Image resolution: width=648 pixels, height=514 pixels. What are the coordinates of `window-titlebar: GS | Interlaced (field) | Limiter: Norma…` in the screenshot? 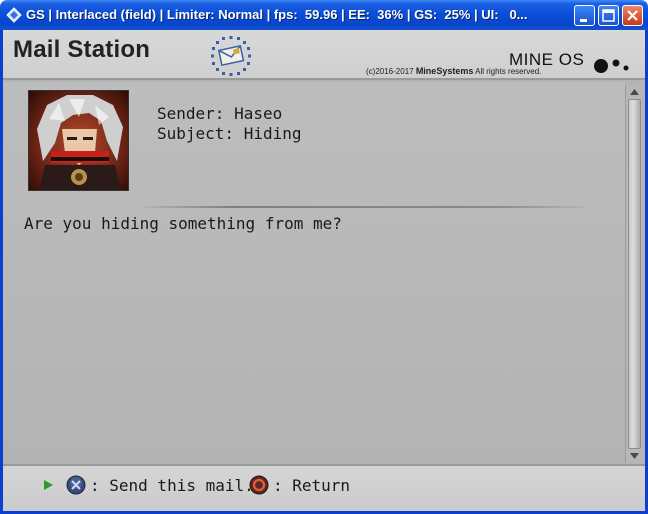 It's located at (324, 15).